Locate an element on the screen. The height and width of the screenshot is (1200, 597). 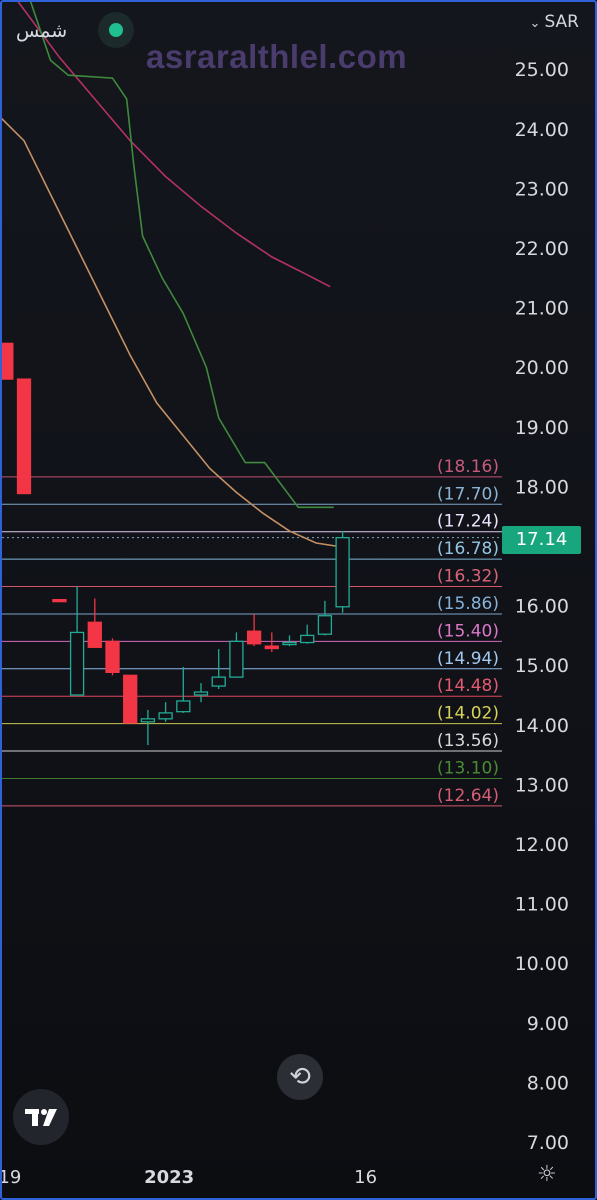
y-axis-tick-label: 19.00 is located at coordinates (542, 428).